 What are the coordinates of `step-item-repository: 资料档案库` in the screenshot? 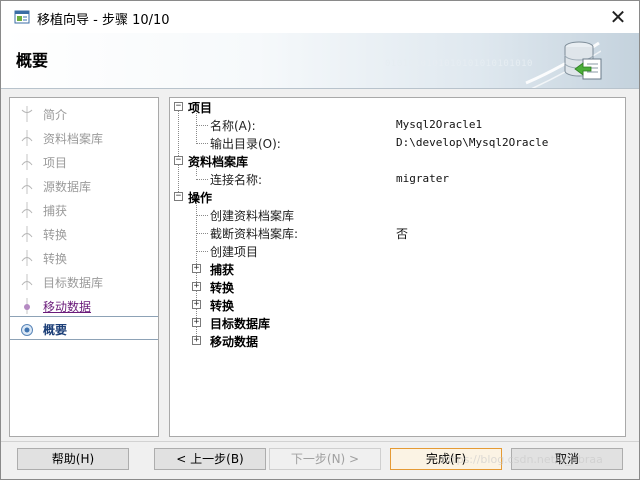 It's located at (84, 138).